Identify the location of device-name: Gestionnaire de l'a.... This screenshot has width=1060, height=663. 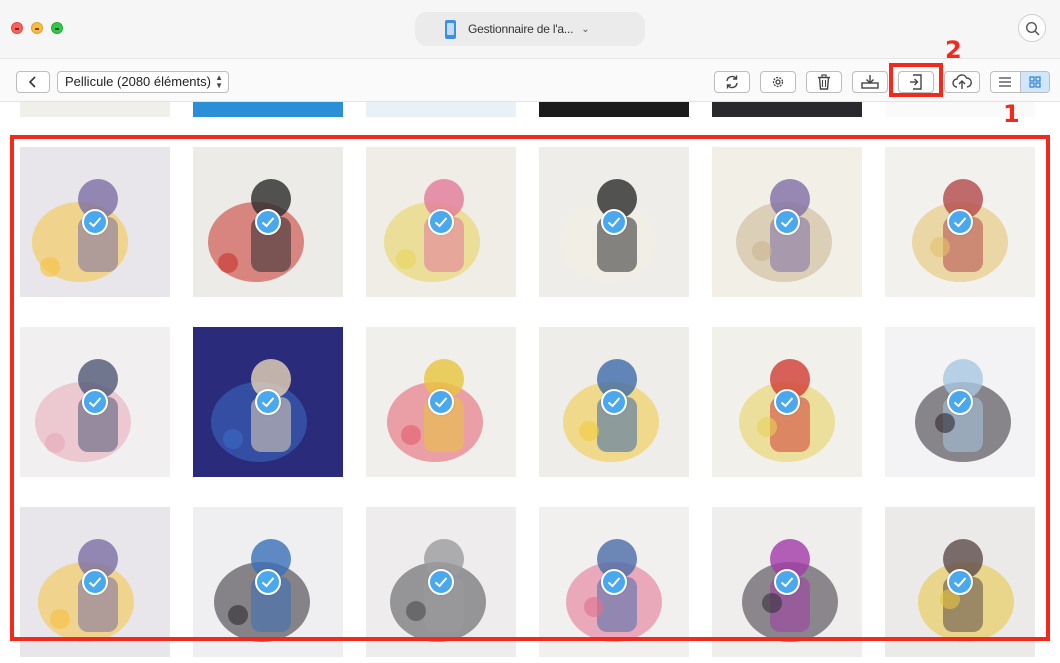
(521, 29).